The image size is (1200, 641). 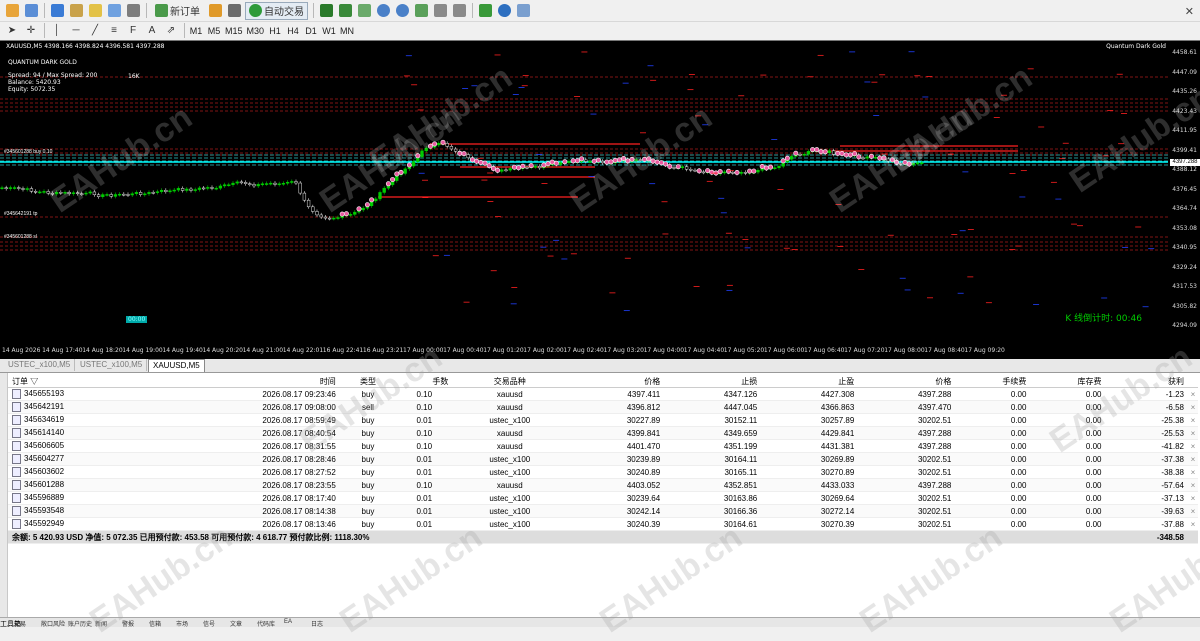 I want to click on new-chart-icon, so click(x=12, y=11).